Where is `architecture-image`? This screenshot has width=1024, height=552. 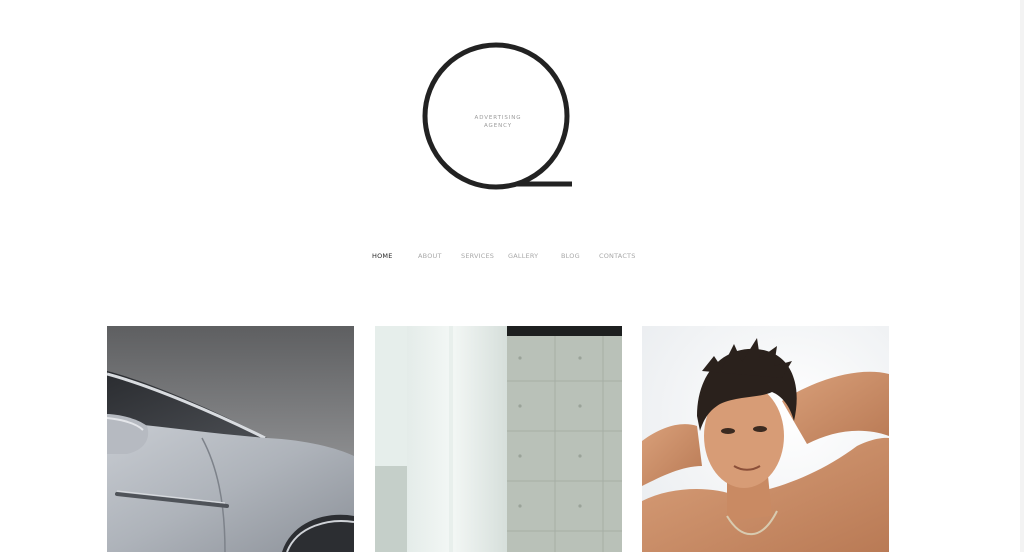
architecture-image is located at coordinates (498, 439).